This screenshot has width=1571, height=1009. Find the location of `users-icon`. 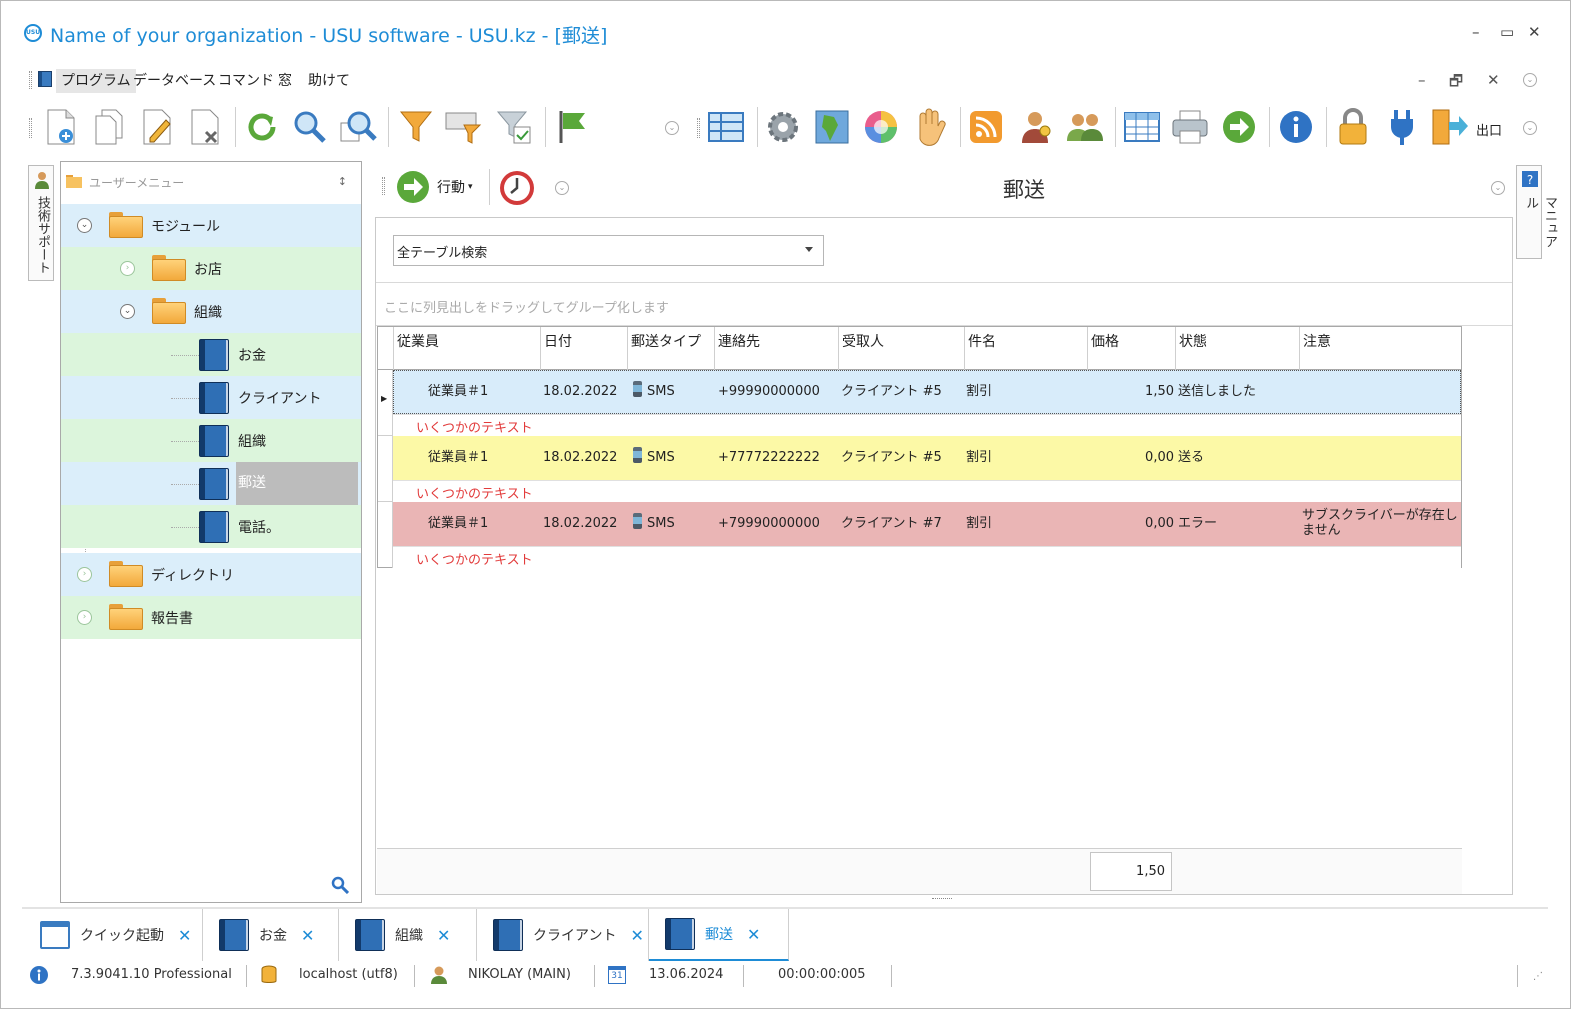

users-icon is located at coordinates (1085, 127).